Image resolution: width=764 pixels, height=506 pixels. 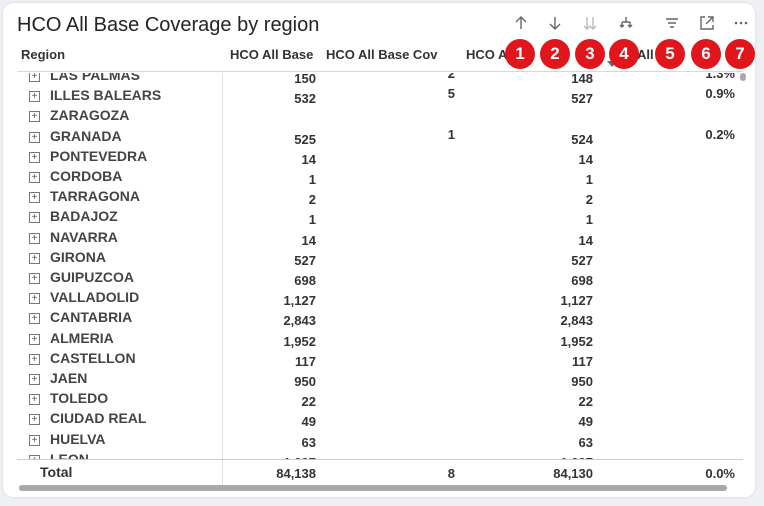 I want to click on hco-all-base-cov-cell: 5, so click(x=451, y=94).